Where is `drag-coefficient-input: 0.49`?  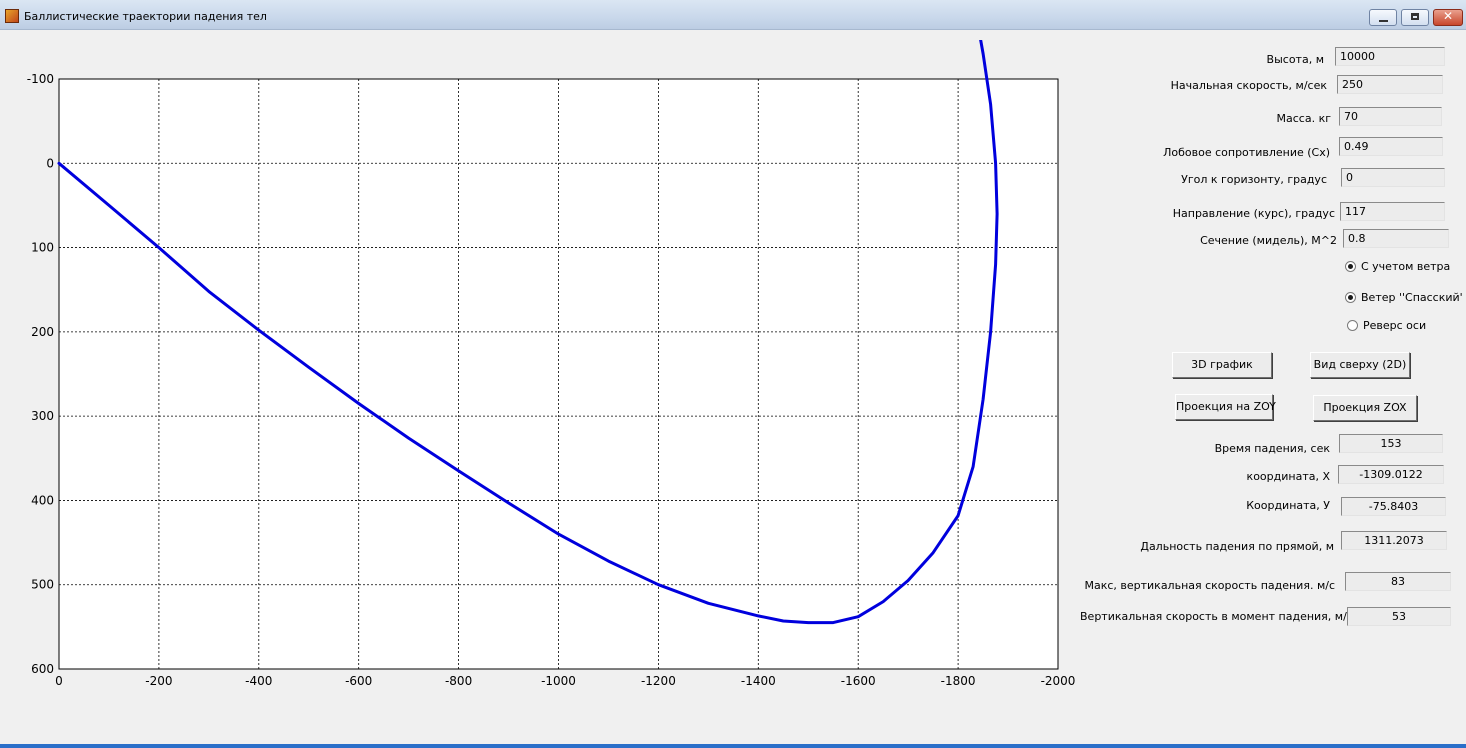 drag-coefficient-input: 0.49 is located at coordinates (1391, 146).